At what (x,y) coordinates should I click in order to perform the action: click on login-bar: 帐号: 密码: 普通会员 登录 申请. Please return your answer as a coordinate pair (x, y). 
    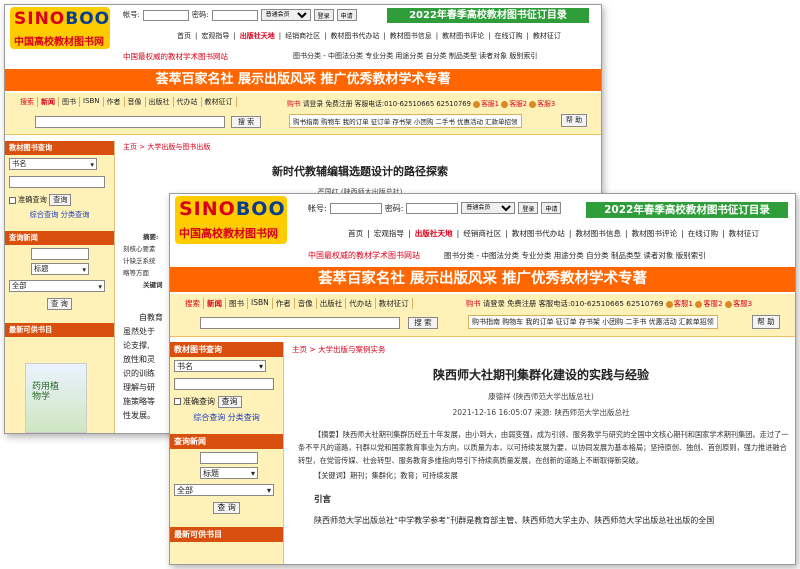
    Looking at the image, I should click on (240, 15).